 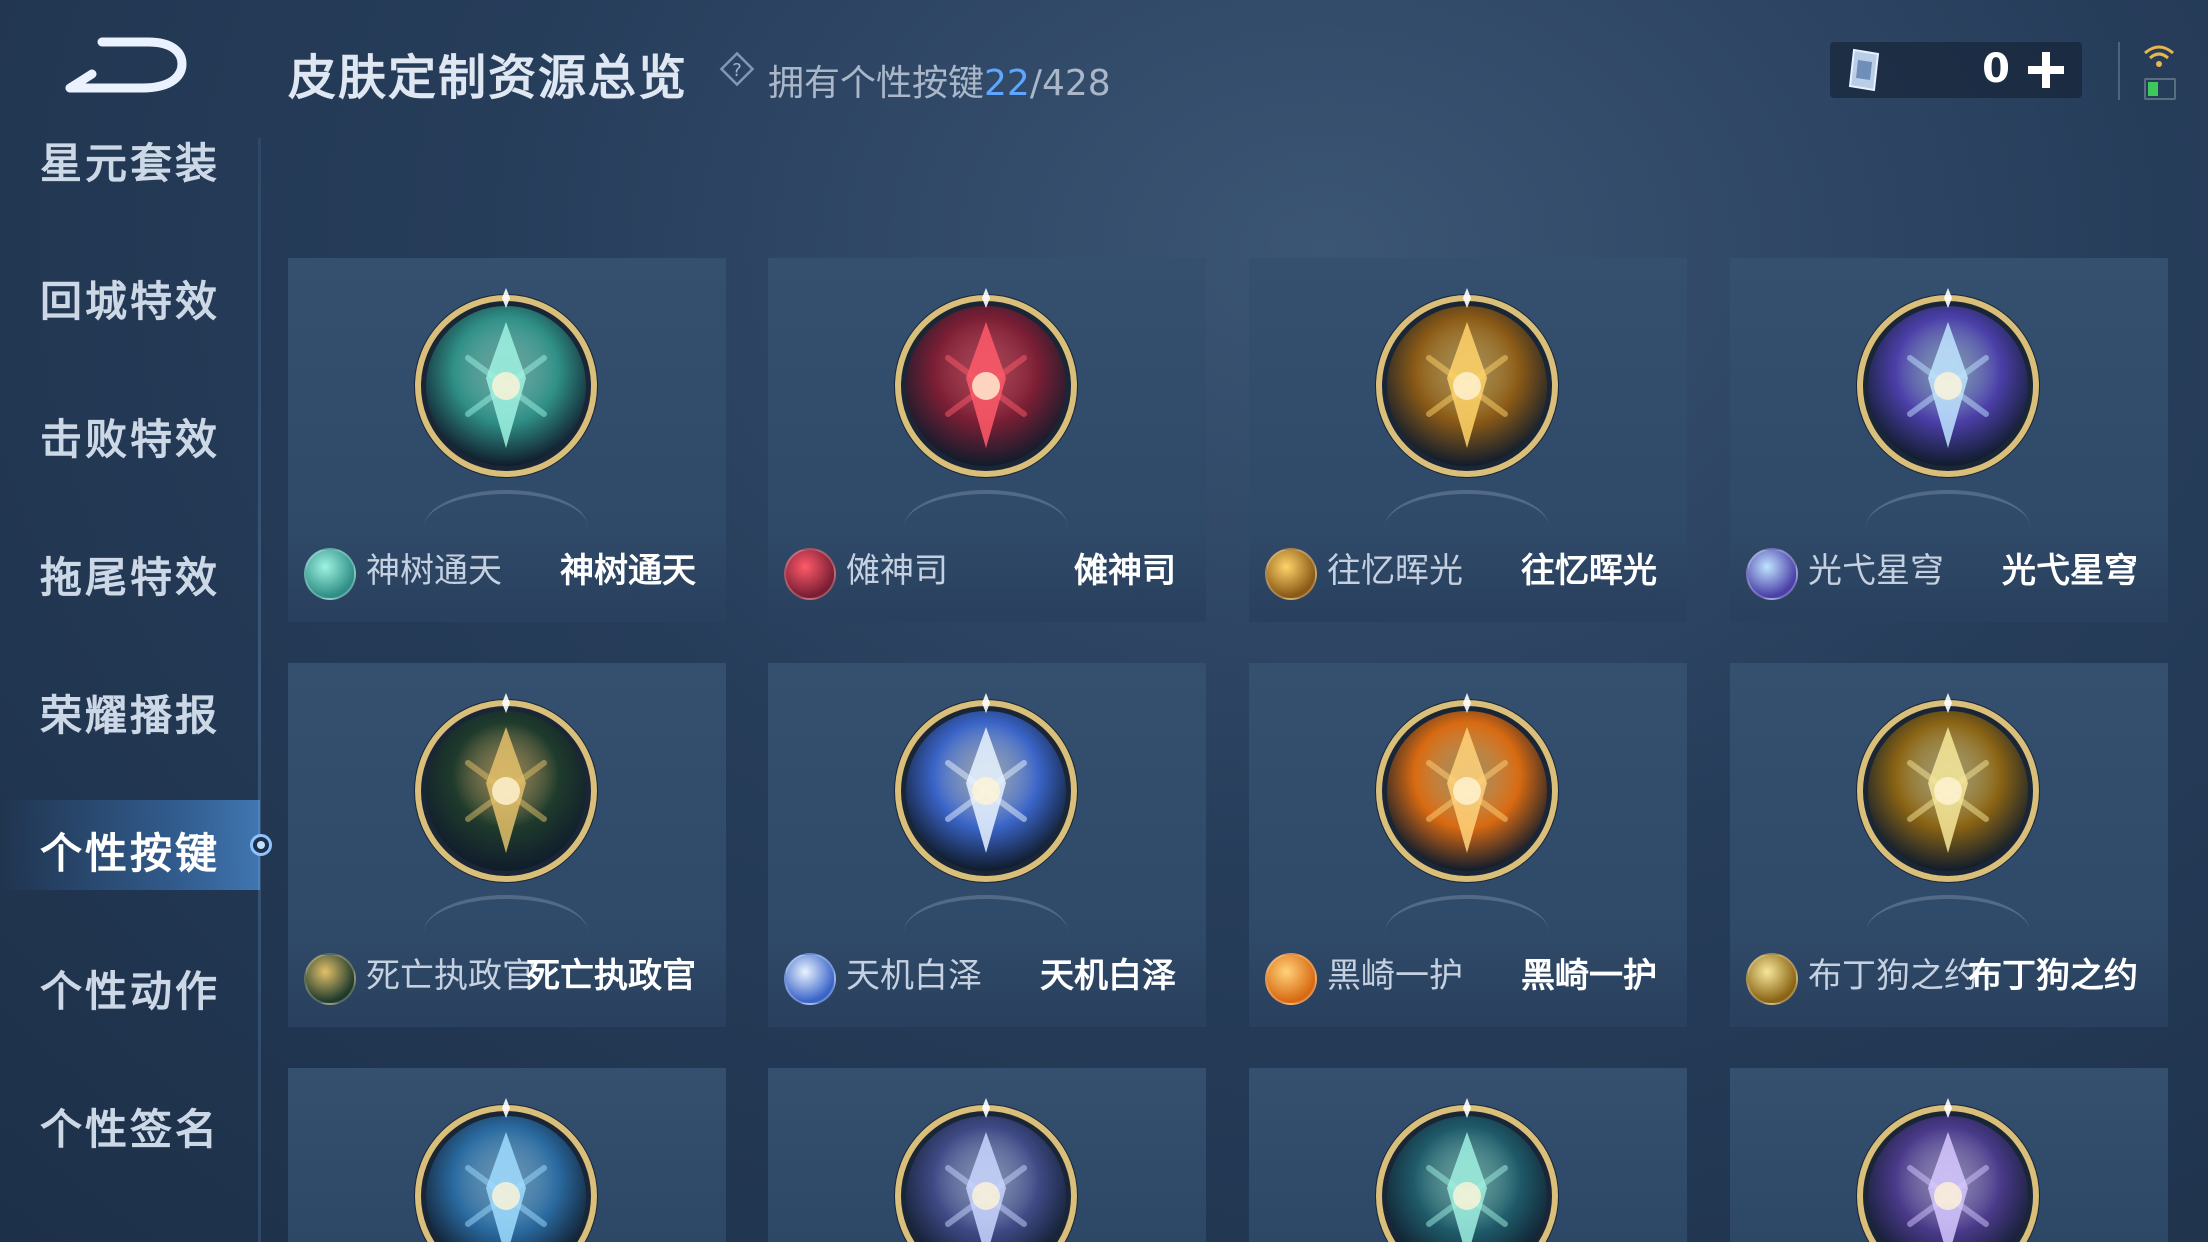 I want to click on skin-name: 黑崎一护, so click(x=1589, y=976).